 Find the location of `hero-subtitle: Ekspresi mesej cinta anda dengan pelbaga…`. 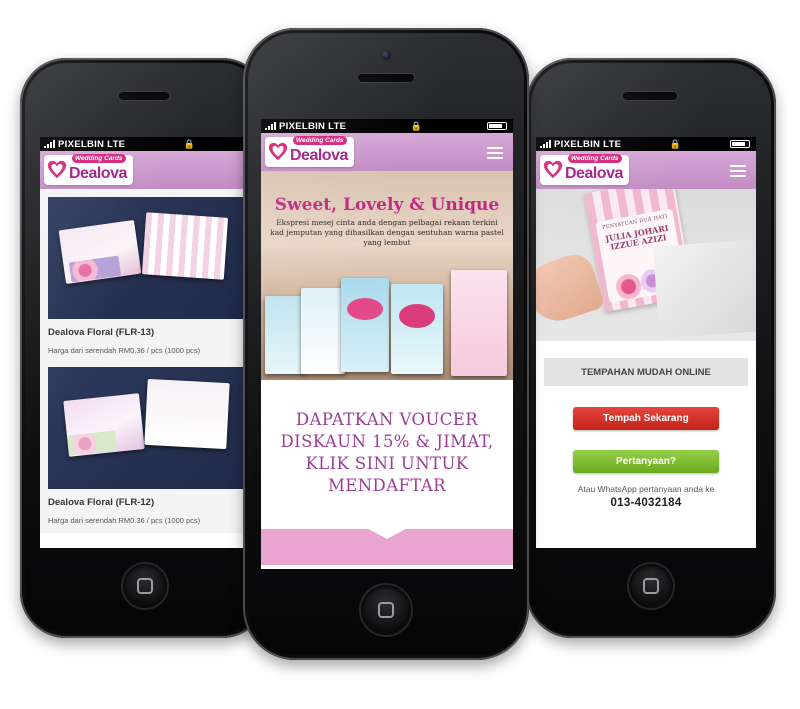

hero-subtitle: Ekspresi mesej cinta anda dengan pelbaga… is located at coordinates (387, 232).